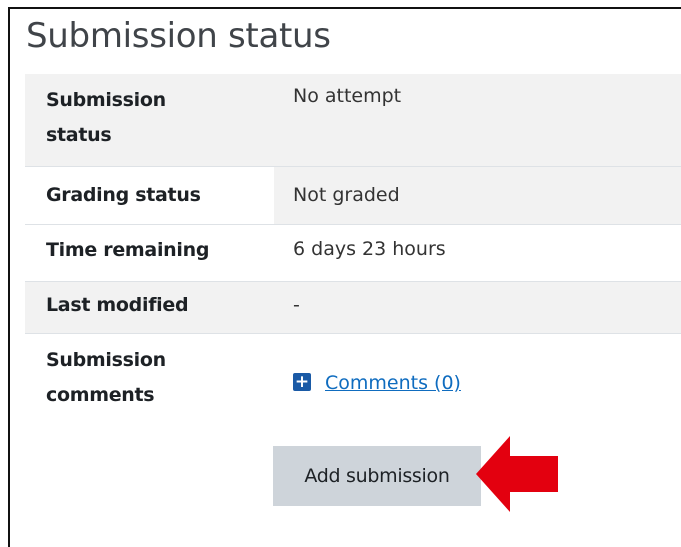 This screenshot has width=681, height=547. Describe the element at coordinates (393, 383) in the screenshot. I see `comments-link: Comments (0)` at that location.